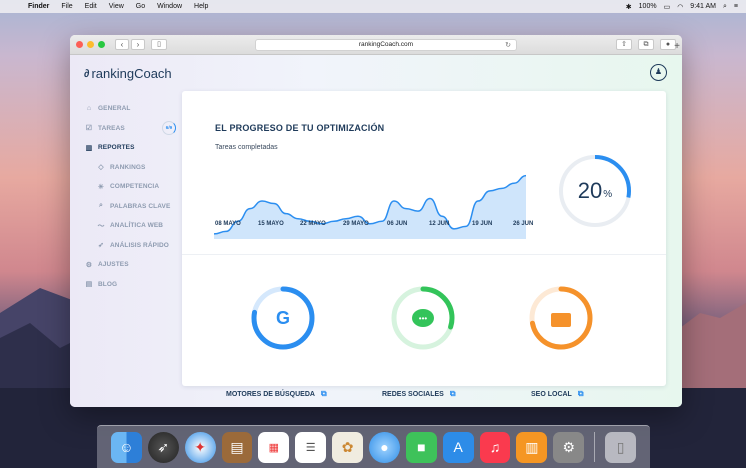 Image resolution: width=746 pixels, height=468 pixels. I want to click on progress-percent-sign: %, so click(608, 194).